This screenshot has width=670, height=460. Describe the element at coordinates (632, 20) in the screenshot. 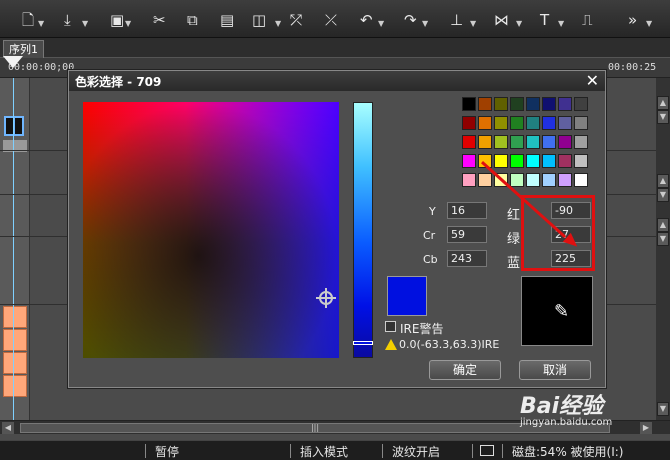

I see `more-icon: »` at that location.